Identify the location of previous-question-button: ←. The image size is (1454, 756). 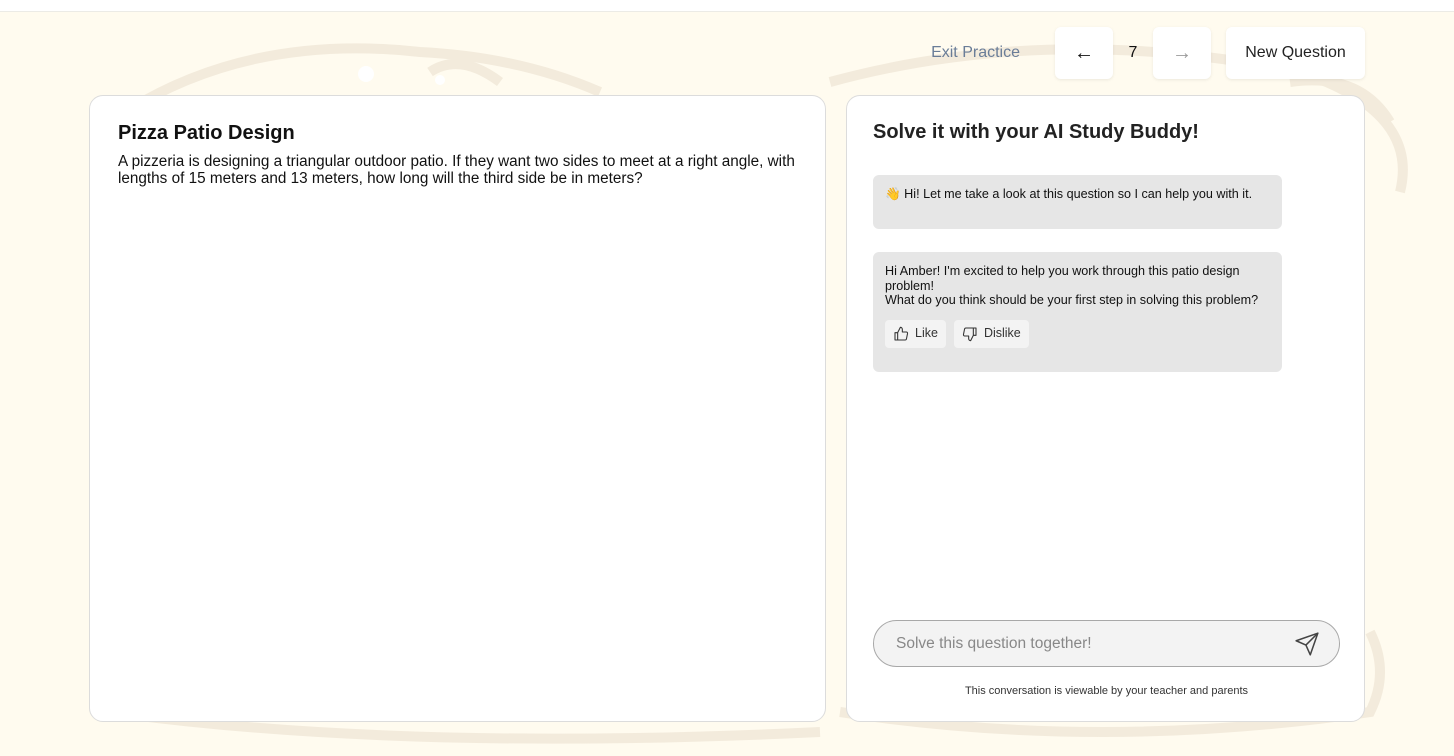
(1084, 53).